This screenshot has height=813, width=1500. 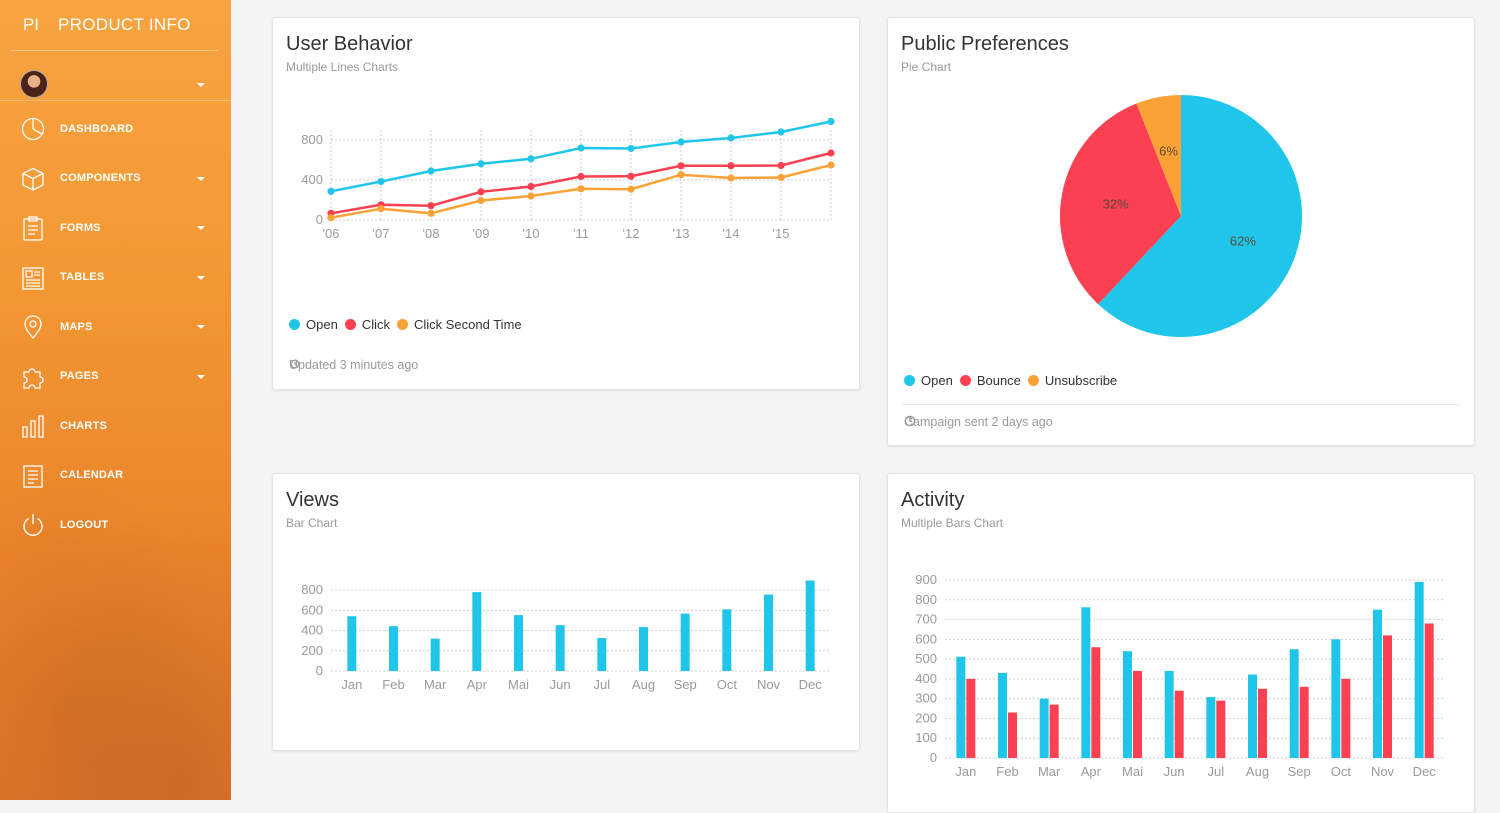 I want to click on avatar, so click(x=34, y=84).